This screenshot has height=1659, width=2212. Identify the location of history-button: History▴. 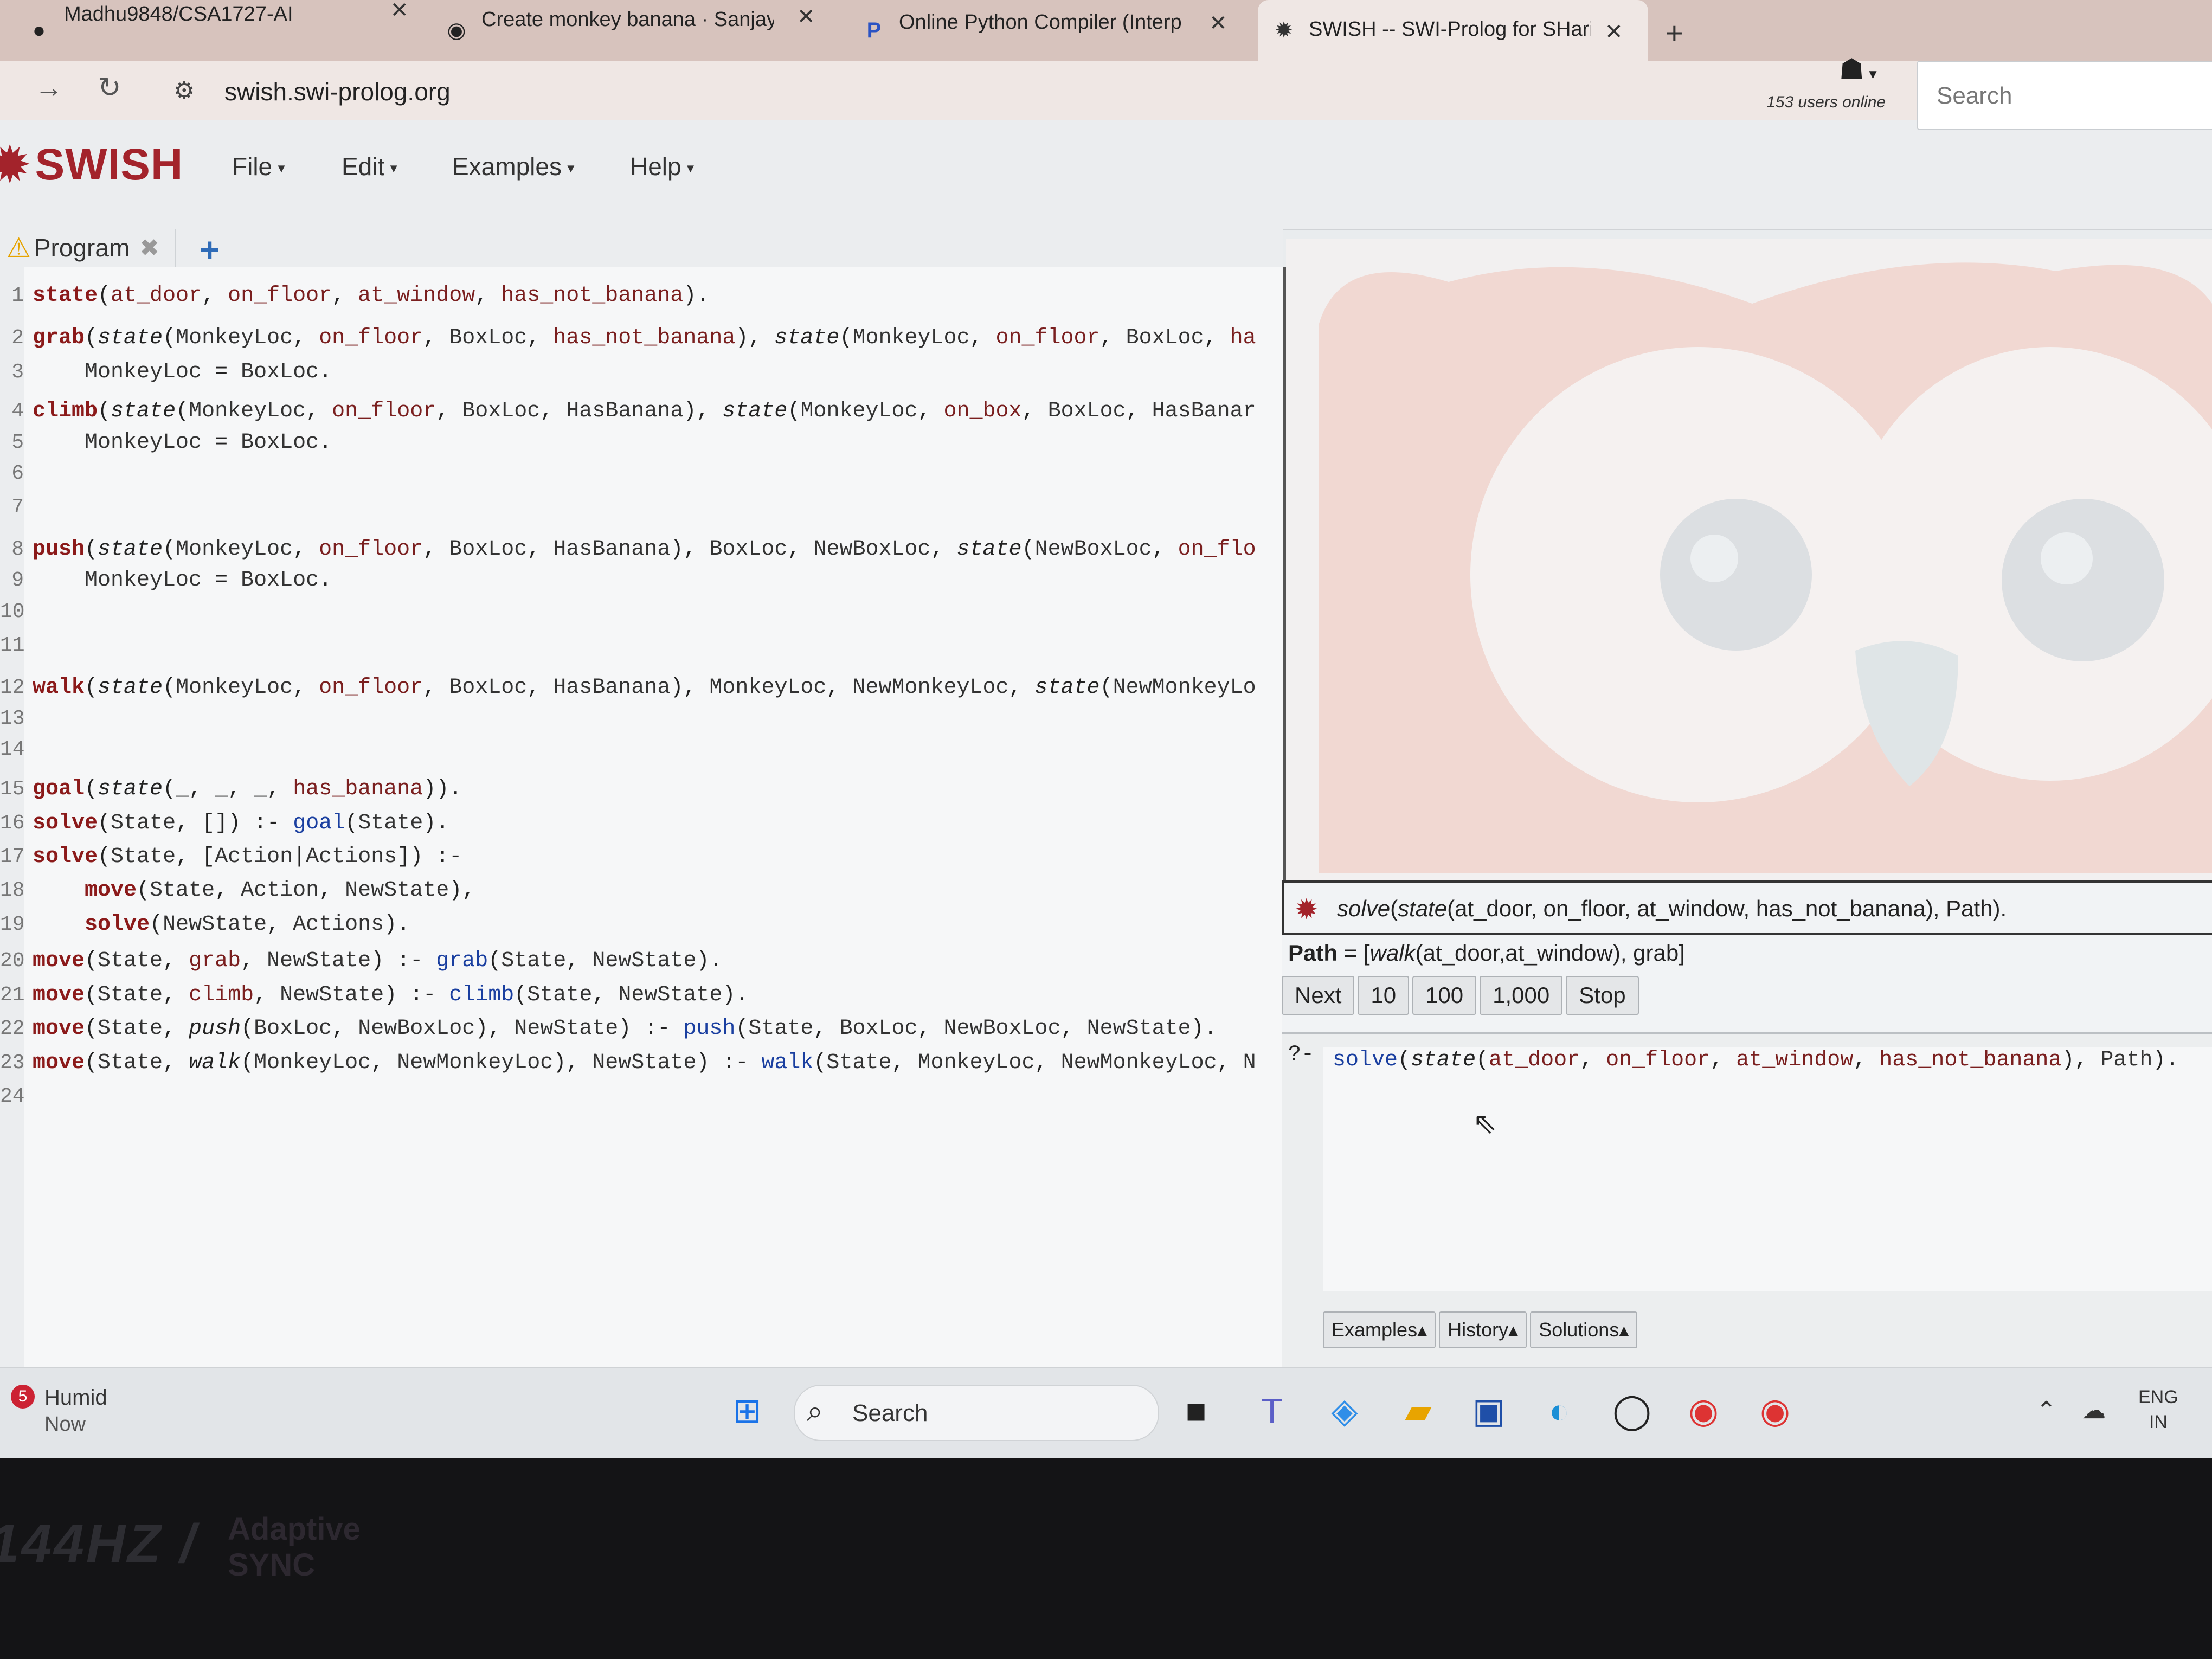
(1483, 1329).